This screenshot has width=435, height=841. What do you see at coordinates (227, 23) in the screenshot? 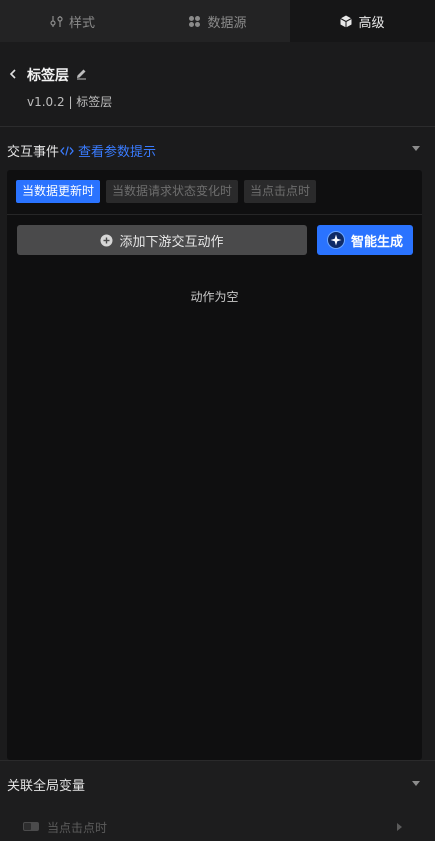
I see `tab-datasource-label: 数据源` at bounding box center [227, 23].